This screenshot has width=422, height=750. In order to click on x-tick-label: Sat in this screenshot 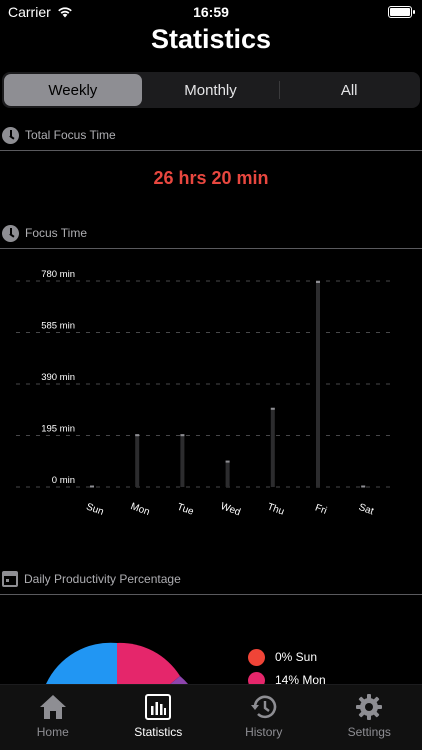, I will do `click(366, 510)`.